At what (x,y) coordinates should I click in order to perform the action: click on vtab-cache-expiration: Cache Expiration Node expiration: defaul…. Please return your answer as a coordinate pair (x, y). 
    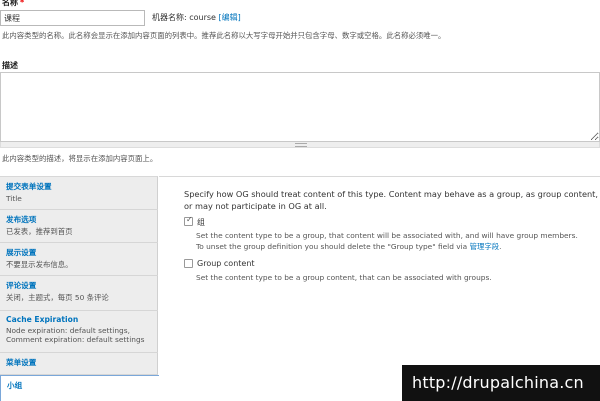
    Looking at the image, I should click on (79, 332).